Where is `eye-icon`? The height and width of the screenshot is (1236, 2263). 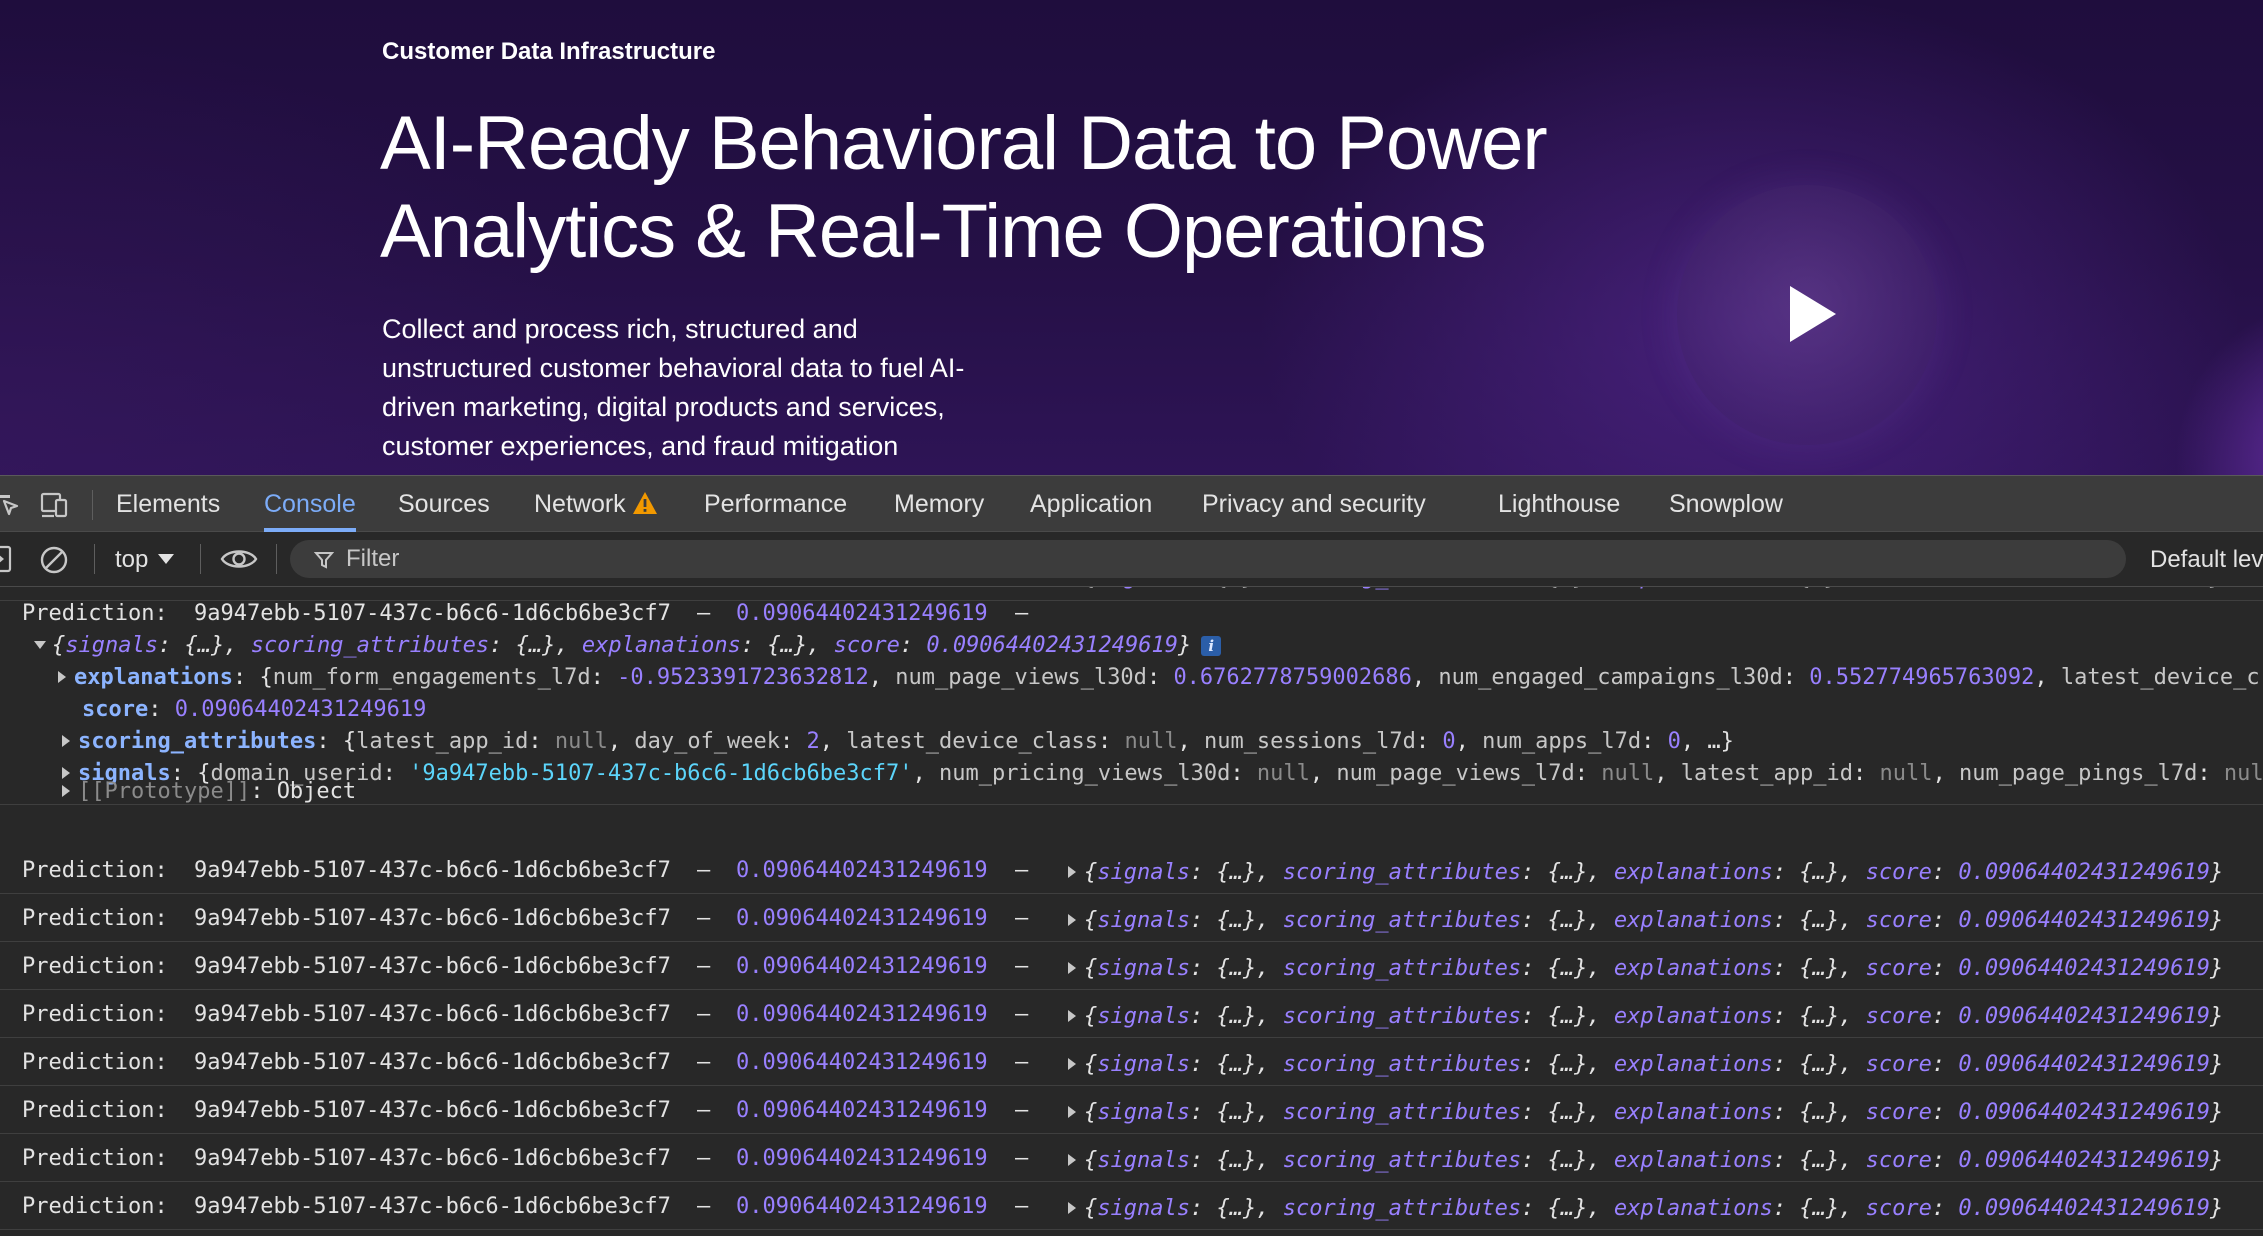
eye-icon is located at coordinates (239, 559).